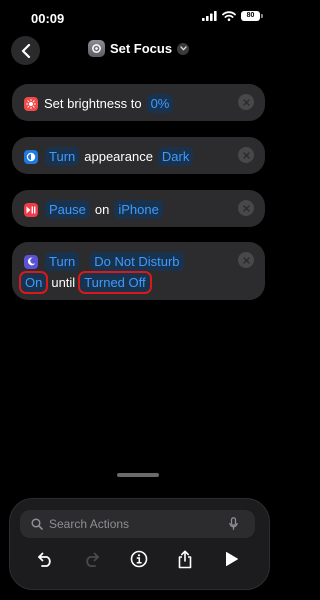 The height and width of the screenshot is (600, 320). I want to click on undo-icon, so click(44, 559).